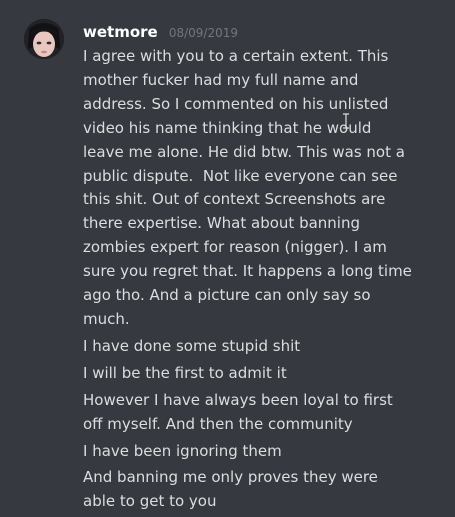  Describe the element at coordinates (203, 33) in the screenshot. I see `timestamp: 08/09/2019` at that location.